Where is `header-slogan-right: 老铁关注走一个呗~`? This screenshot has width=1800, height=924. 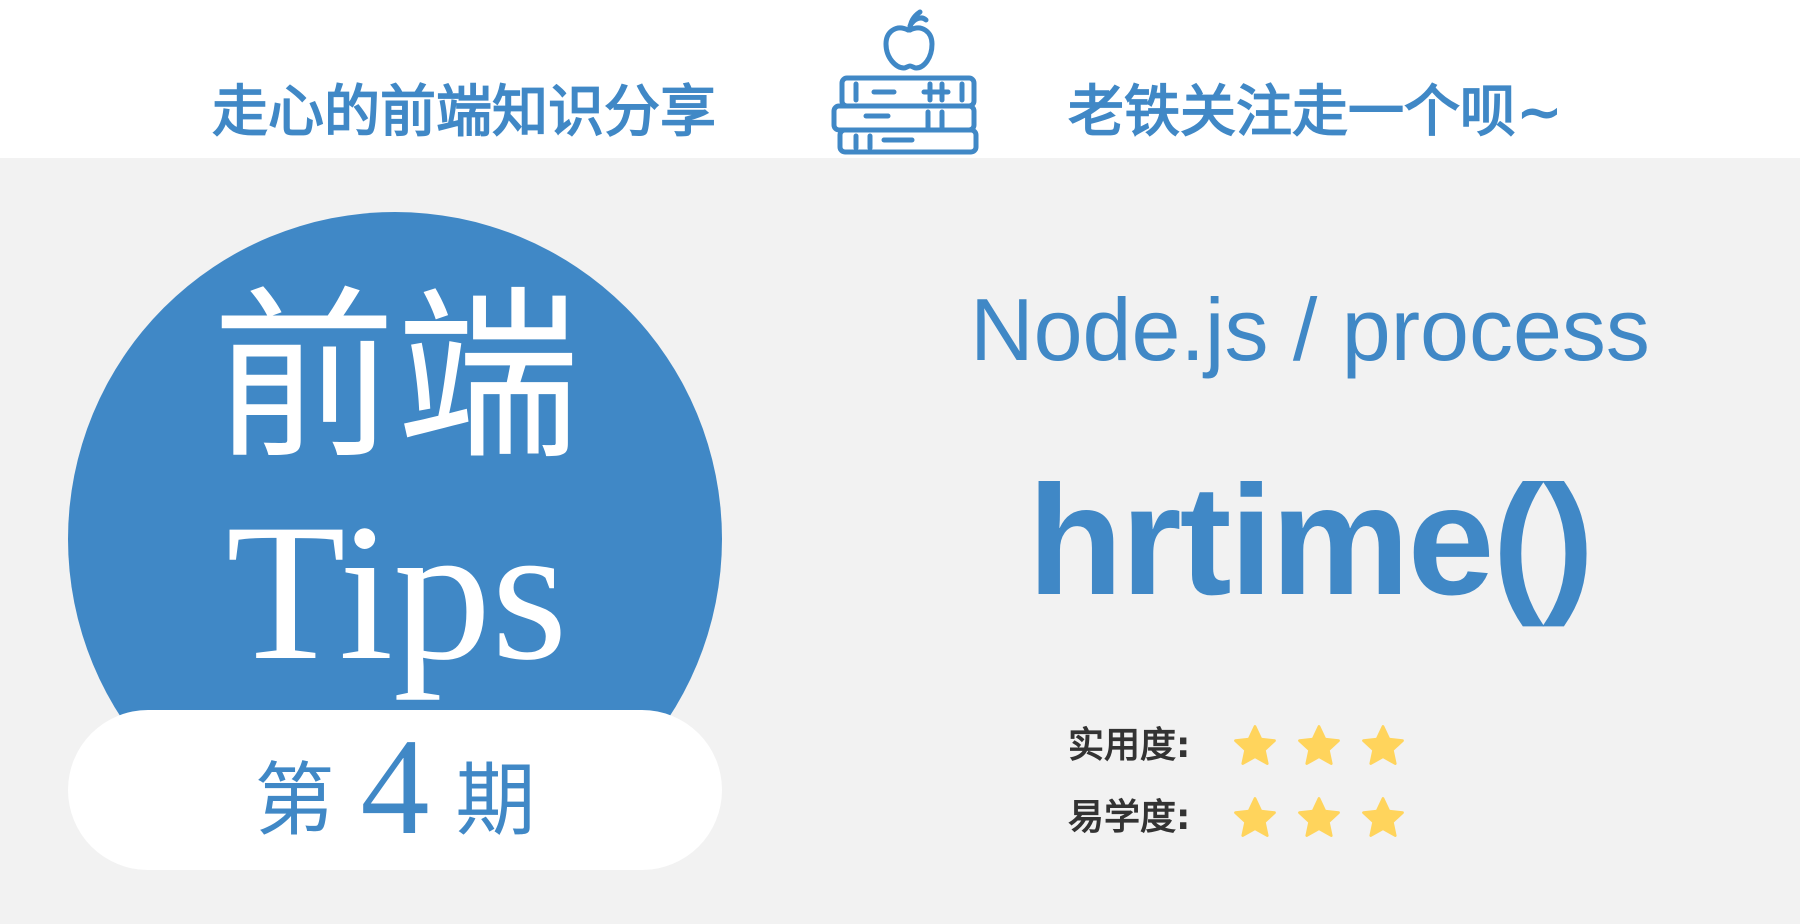 header-slogan-right: 老铁关注走一个呗~ is located at coordinates (1315, 112).